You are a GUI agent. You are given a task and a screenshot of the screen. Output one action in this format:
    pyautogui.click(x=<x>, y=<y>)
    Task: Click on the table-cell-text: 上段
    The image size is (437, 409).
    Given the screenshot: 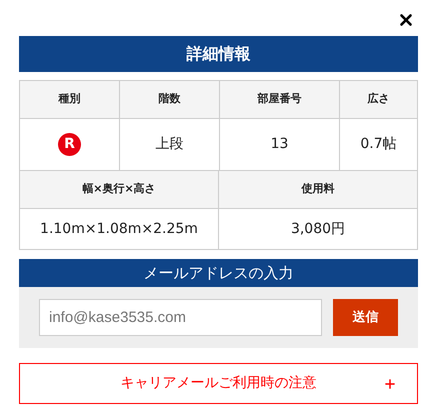 What is the action you would take?
    pyautogui.click(x=170, y=144)
    